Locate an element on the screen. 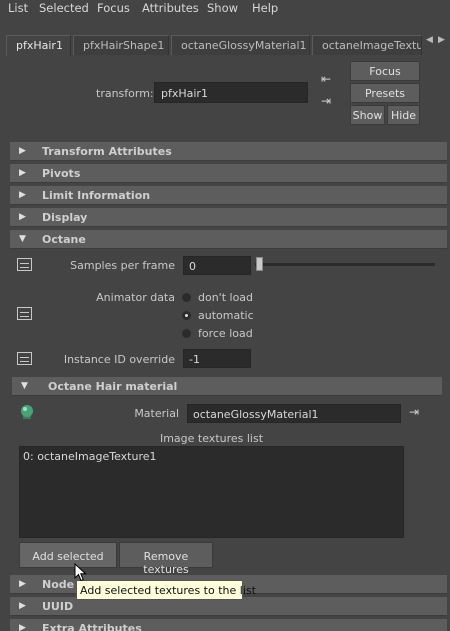 The image size is (450, 631). instance-id-override-label: Instance ID override is located at coordinates (119, 359).